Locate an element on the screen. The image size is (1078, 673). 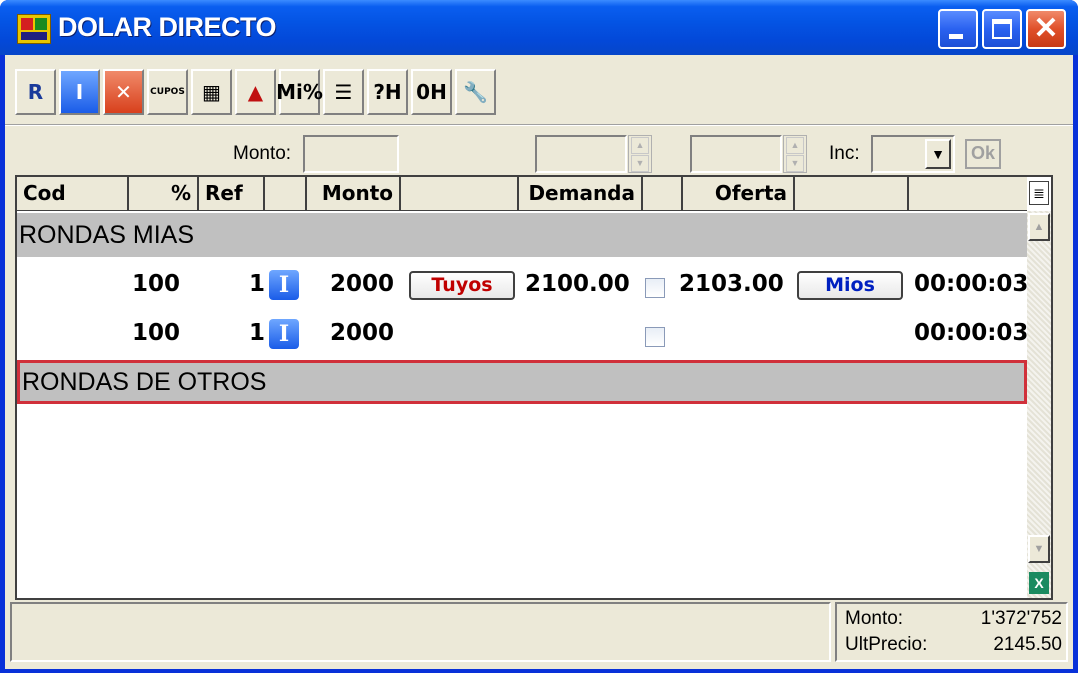
title-bar: DOLAR DIRECTO ✕ is located at coordinates (539, 27).